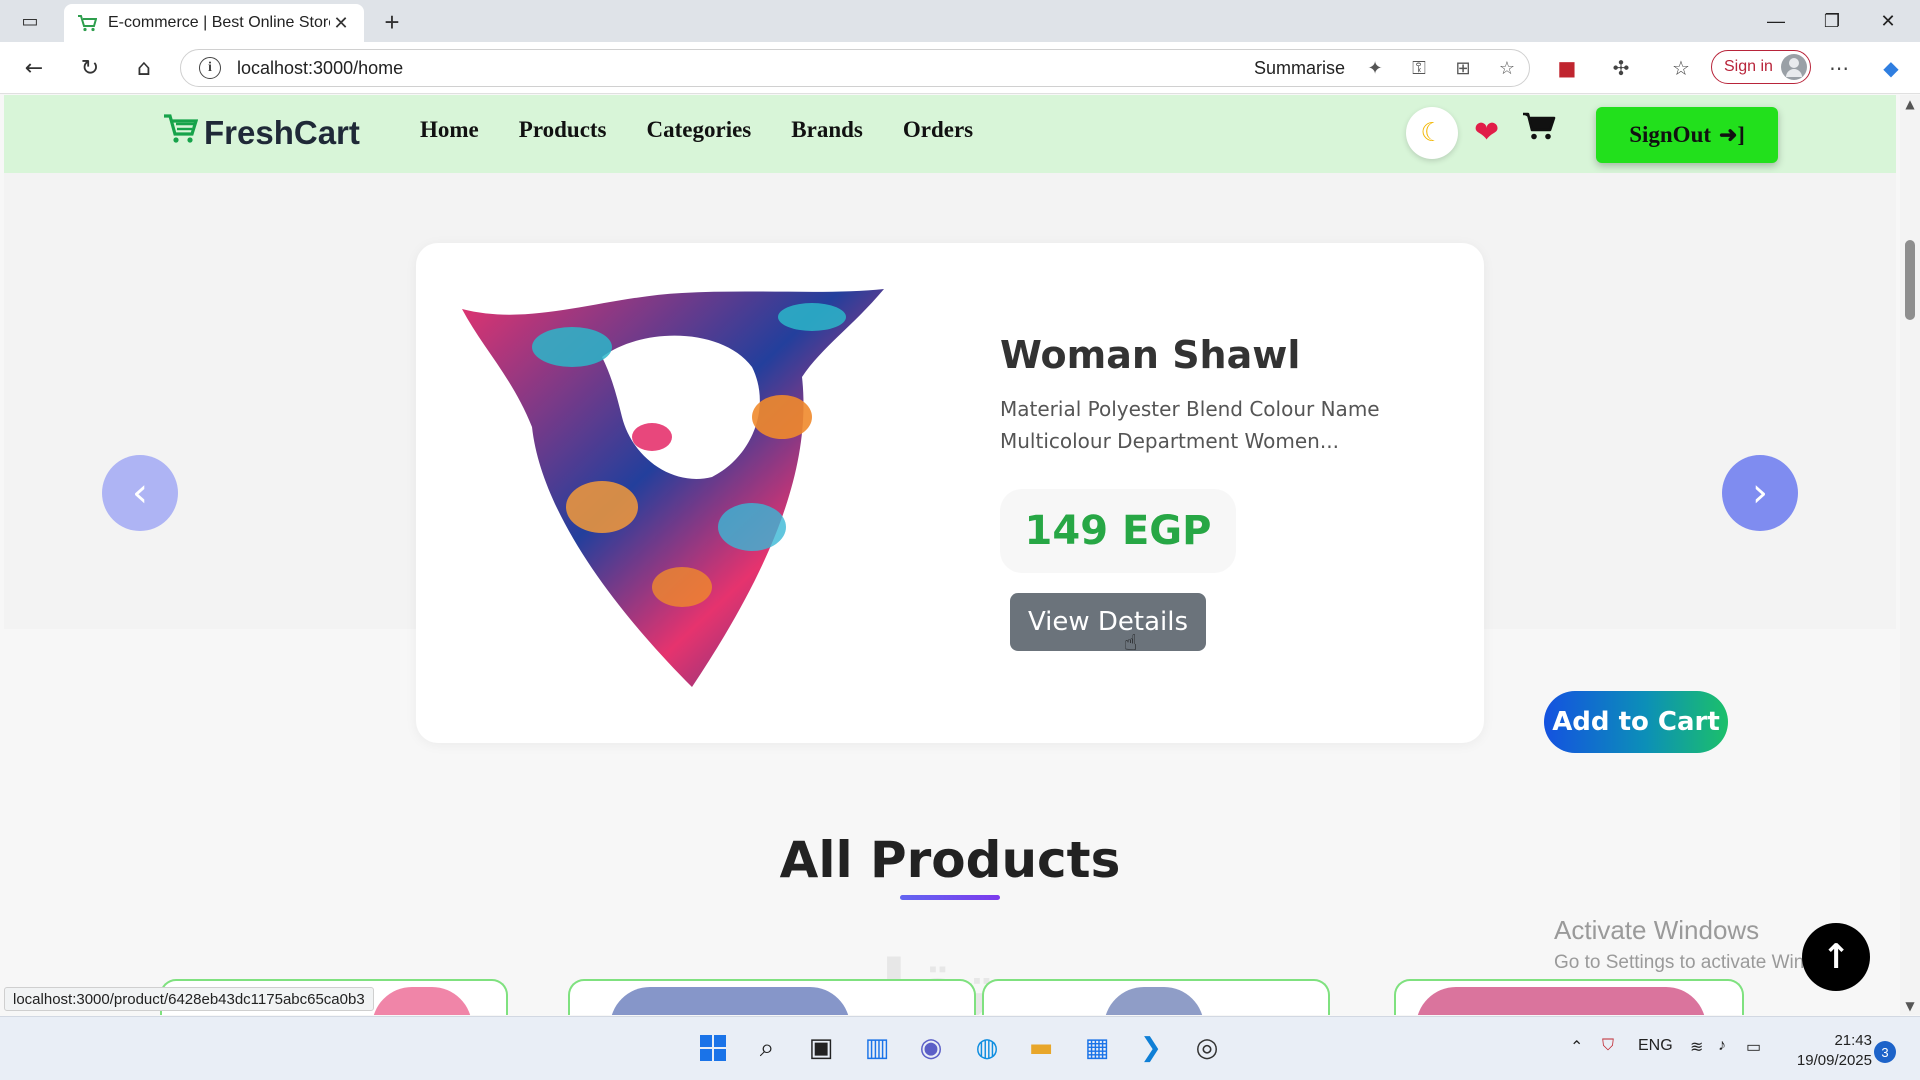  I want to click on nav-categories: Categories, so click(699, 130).